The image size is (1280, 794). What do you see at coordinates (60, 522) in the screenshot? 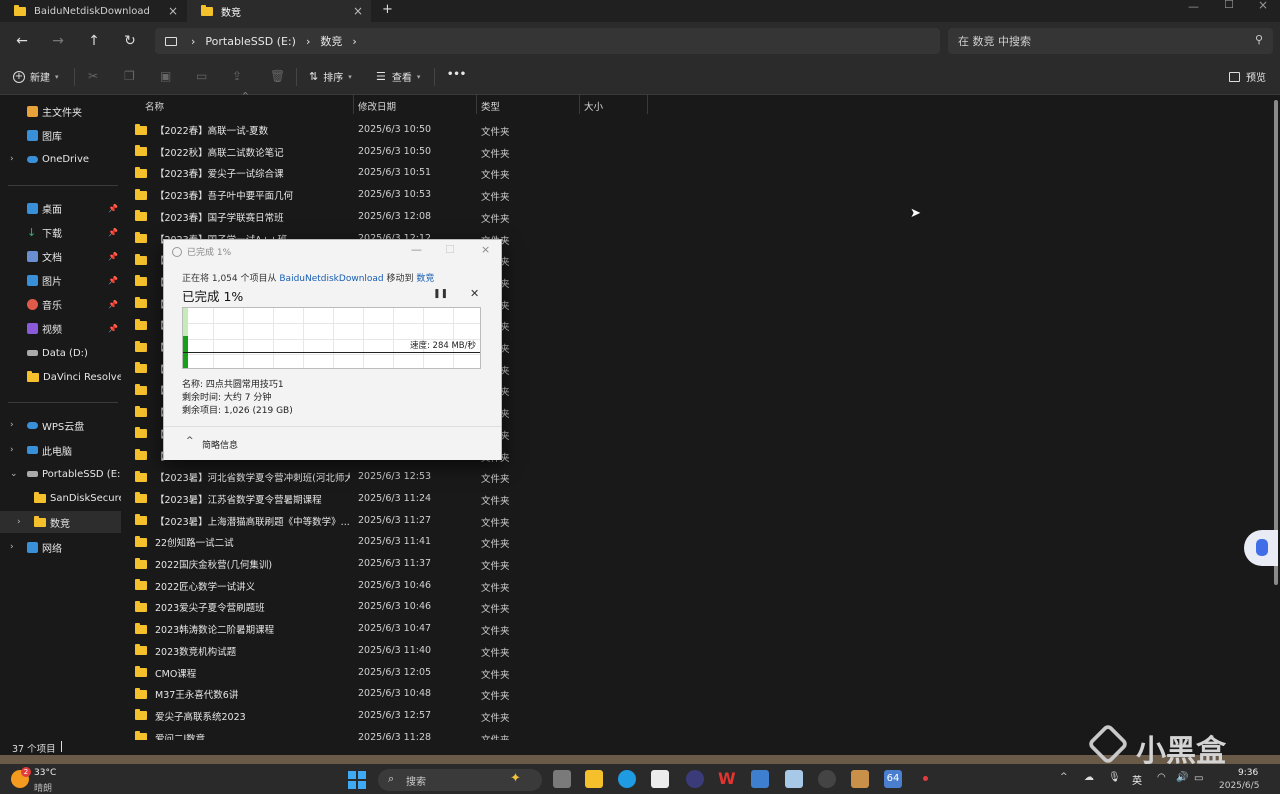
I see `sidebar-item-shujing: › 数竞` at bounding box center [60, 522].